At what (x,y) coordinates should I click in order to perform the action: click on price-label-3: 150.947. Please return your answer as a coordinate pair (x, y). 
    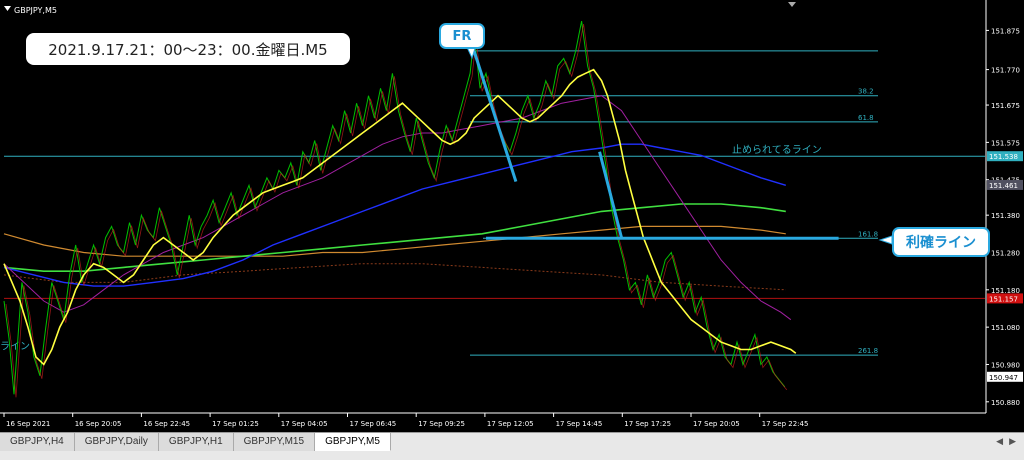
    Looking at the image, I should click on (1003, 378).